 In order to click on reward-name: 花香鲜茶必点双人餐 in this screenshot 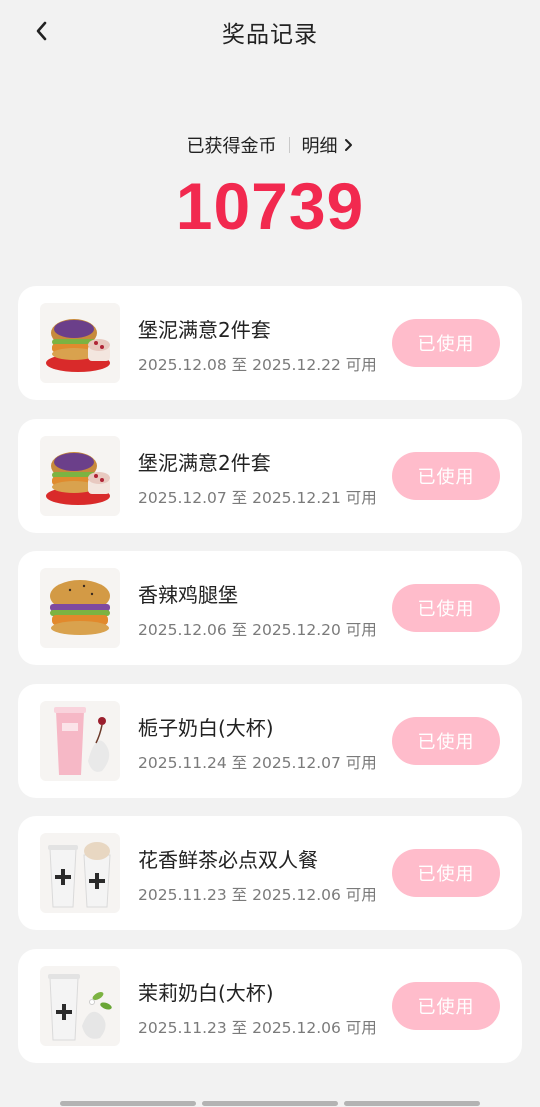, I will do `click(228, 860)`.